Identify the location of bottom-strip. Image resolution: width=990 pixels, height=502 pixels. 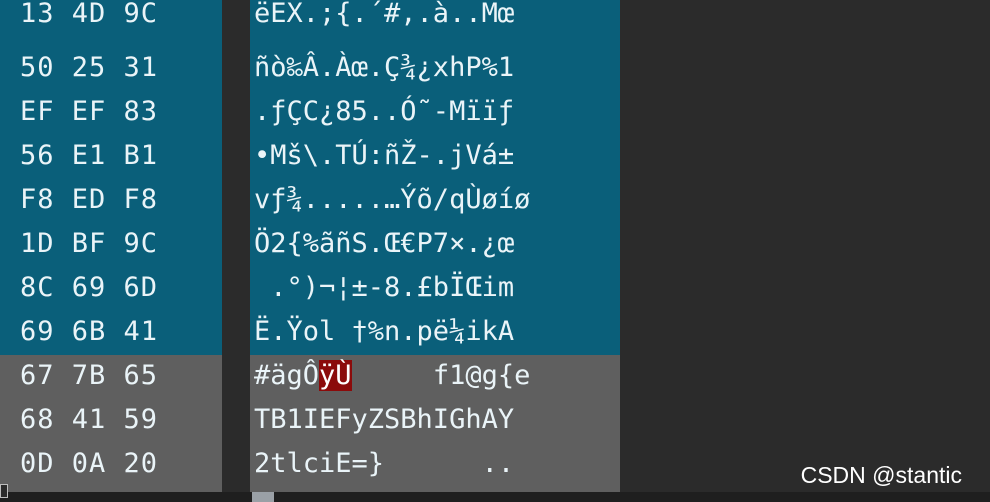
(495, 497).